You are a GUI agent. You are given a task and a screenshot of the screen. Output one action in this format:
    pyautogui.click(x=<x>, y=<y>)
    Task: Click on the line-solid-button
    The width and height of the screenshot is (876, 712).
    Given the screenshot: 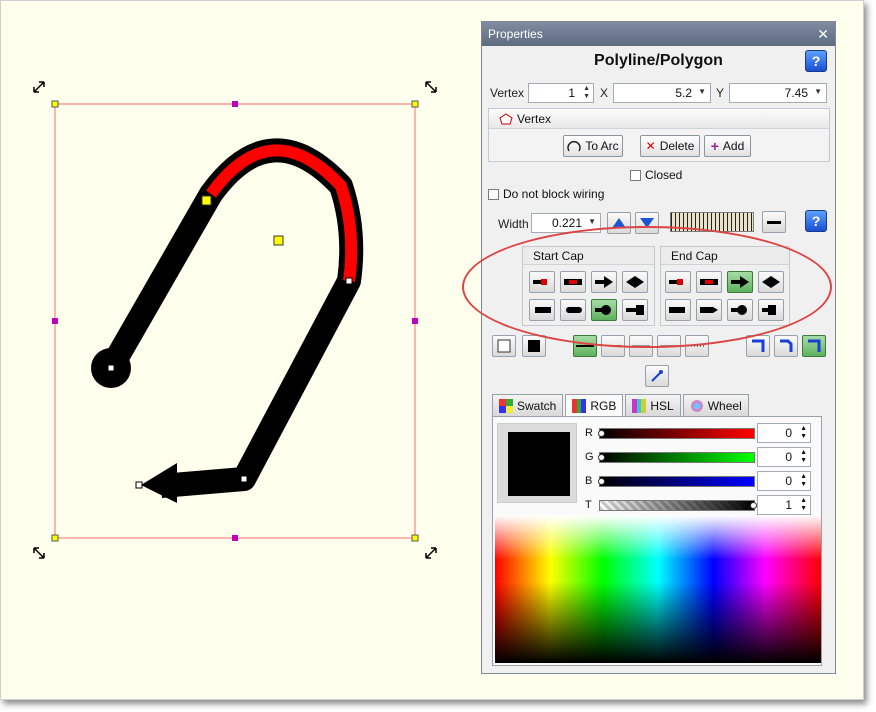 What is the action you would take?
    pyautogui.click(x=585, y=346)
    